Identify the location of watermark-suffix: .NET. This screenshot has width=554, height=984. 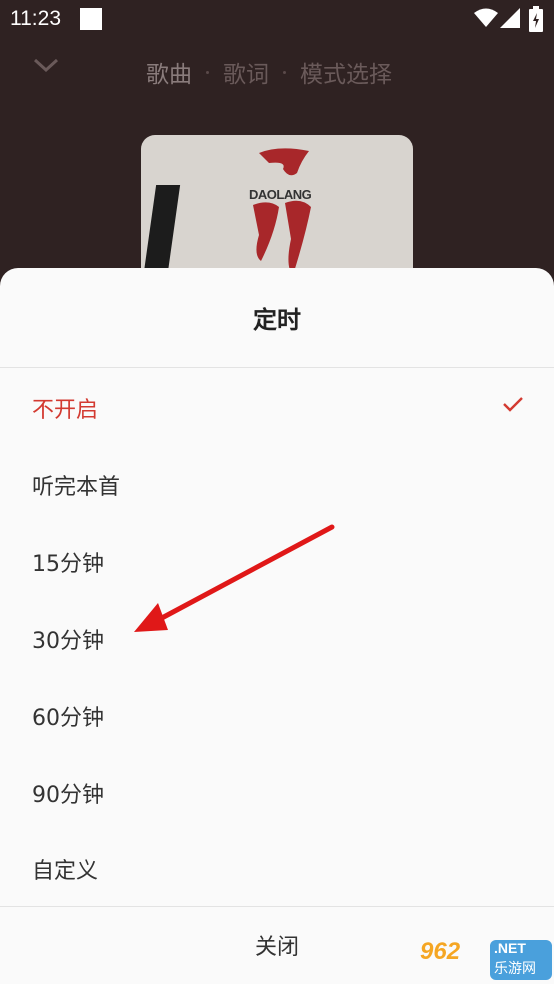
(510, 948).